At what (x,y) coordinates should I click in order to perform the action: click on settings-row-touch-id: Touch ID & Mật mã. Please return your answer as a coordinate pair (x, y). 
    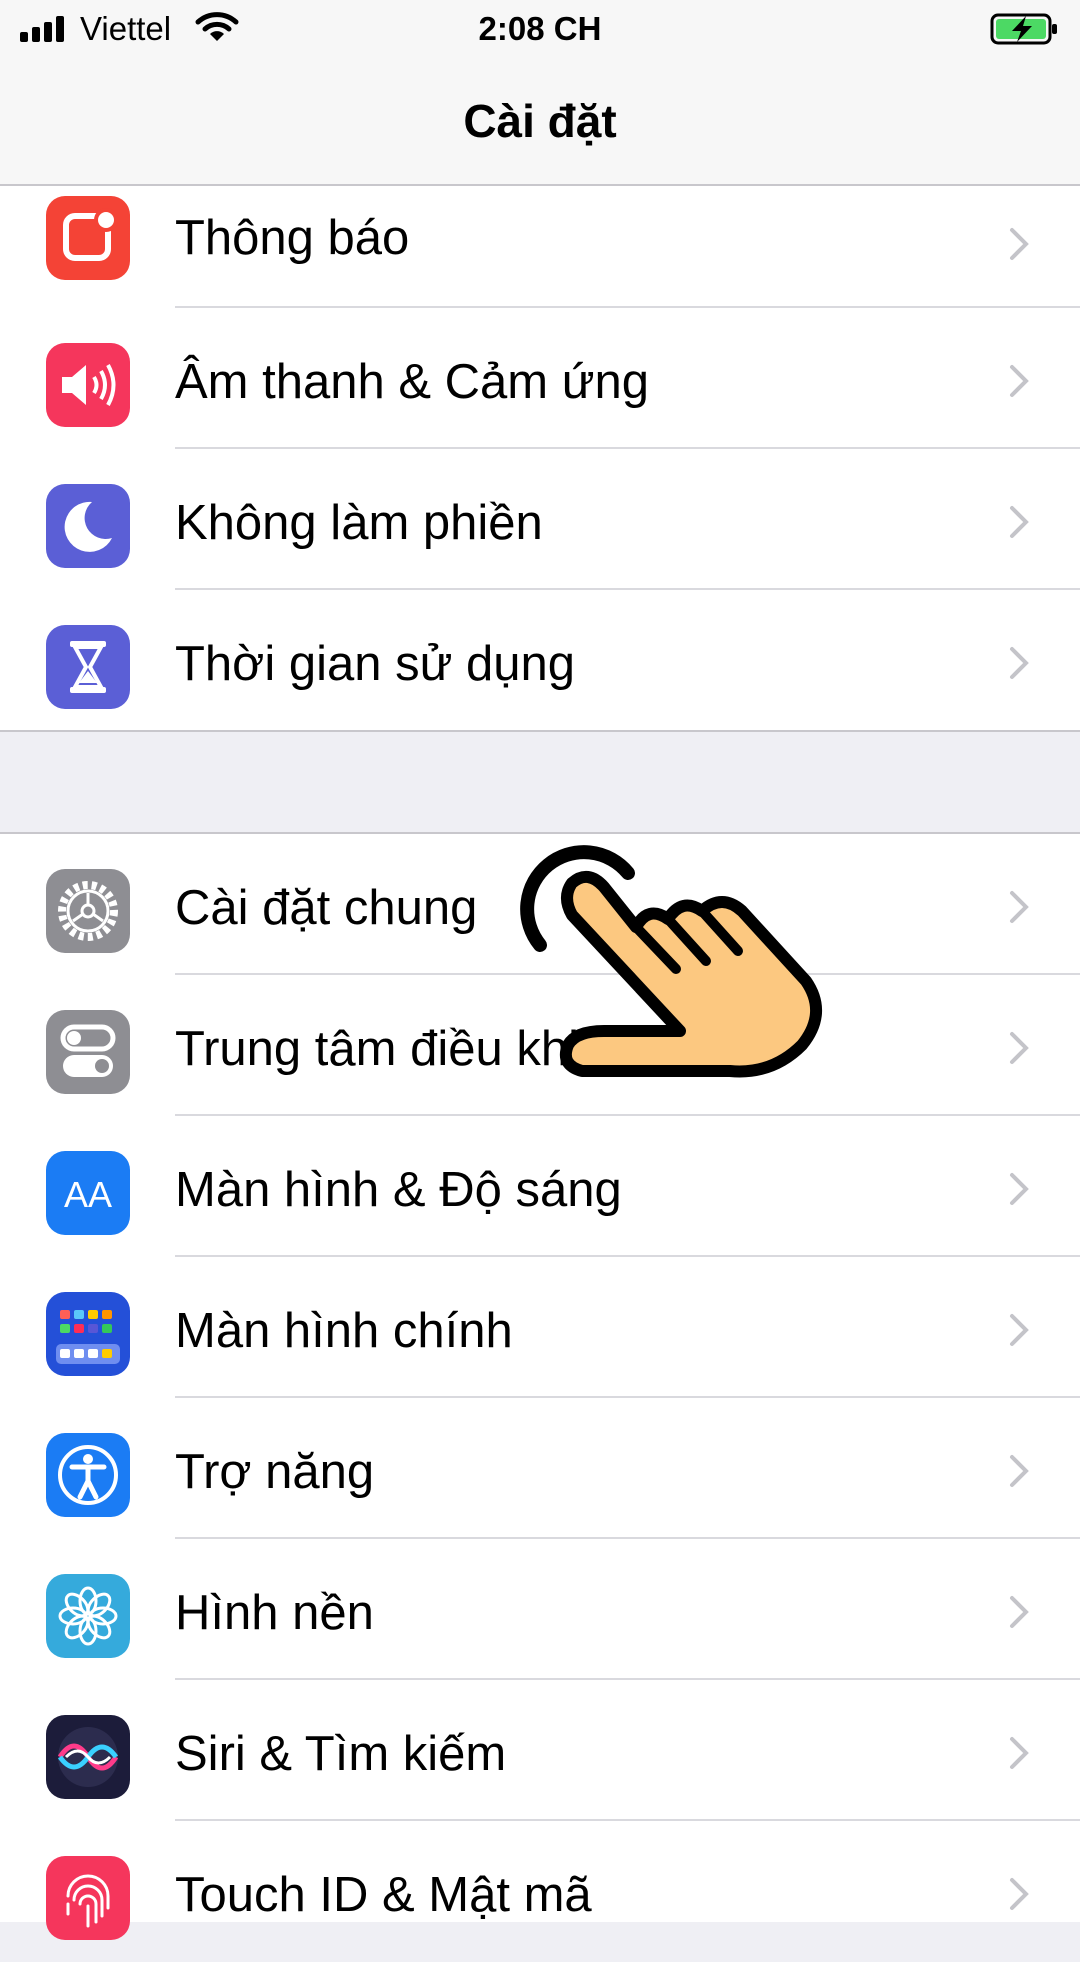
    Looking at the image, I should click on (540, 1891).